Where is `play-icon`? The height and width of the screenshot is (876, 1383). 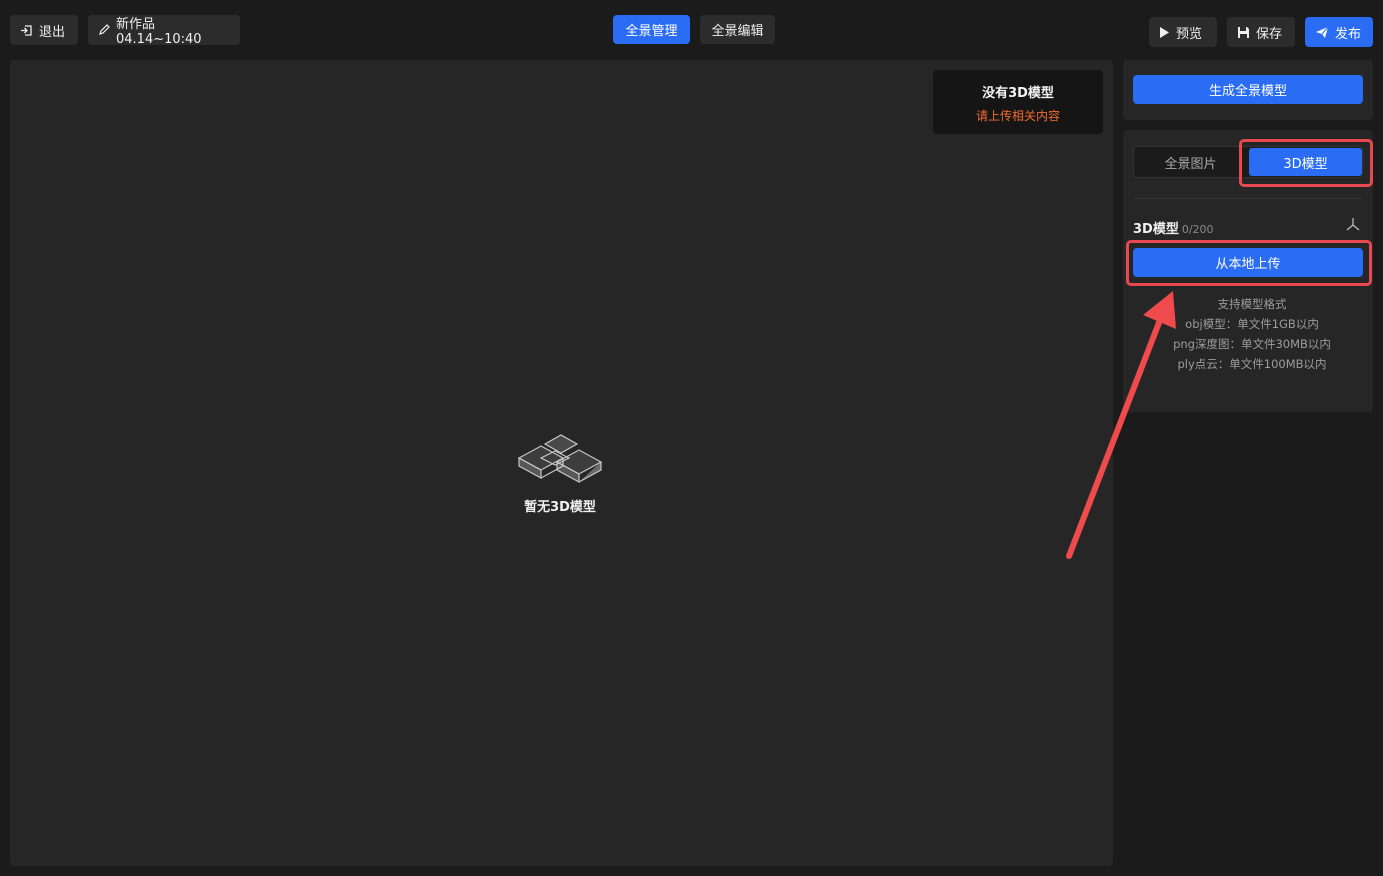 play-icon is located at coordinates (1164, 32).